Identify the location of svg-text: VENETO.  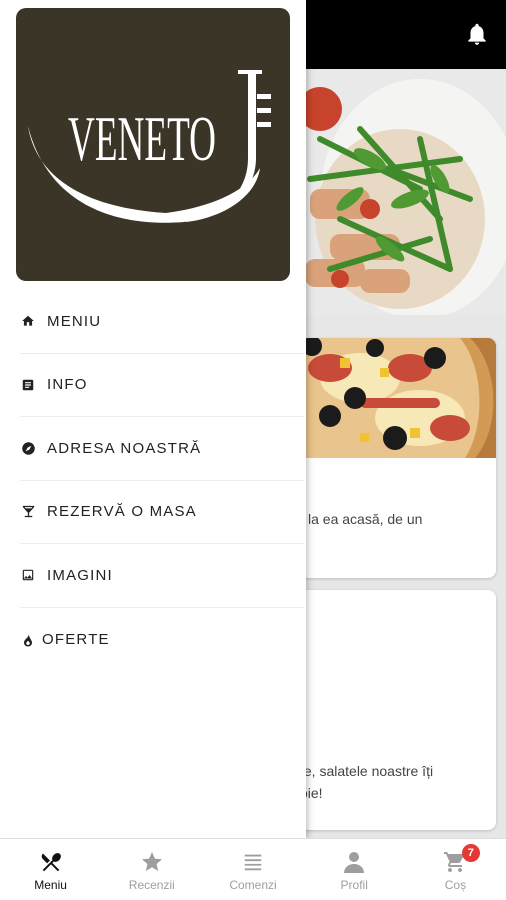
(142, 138).